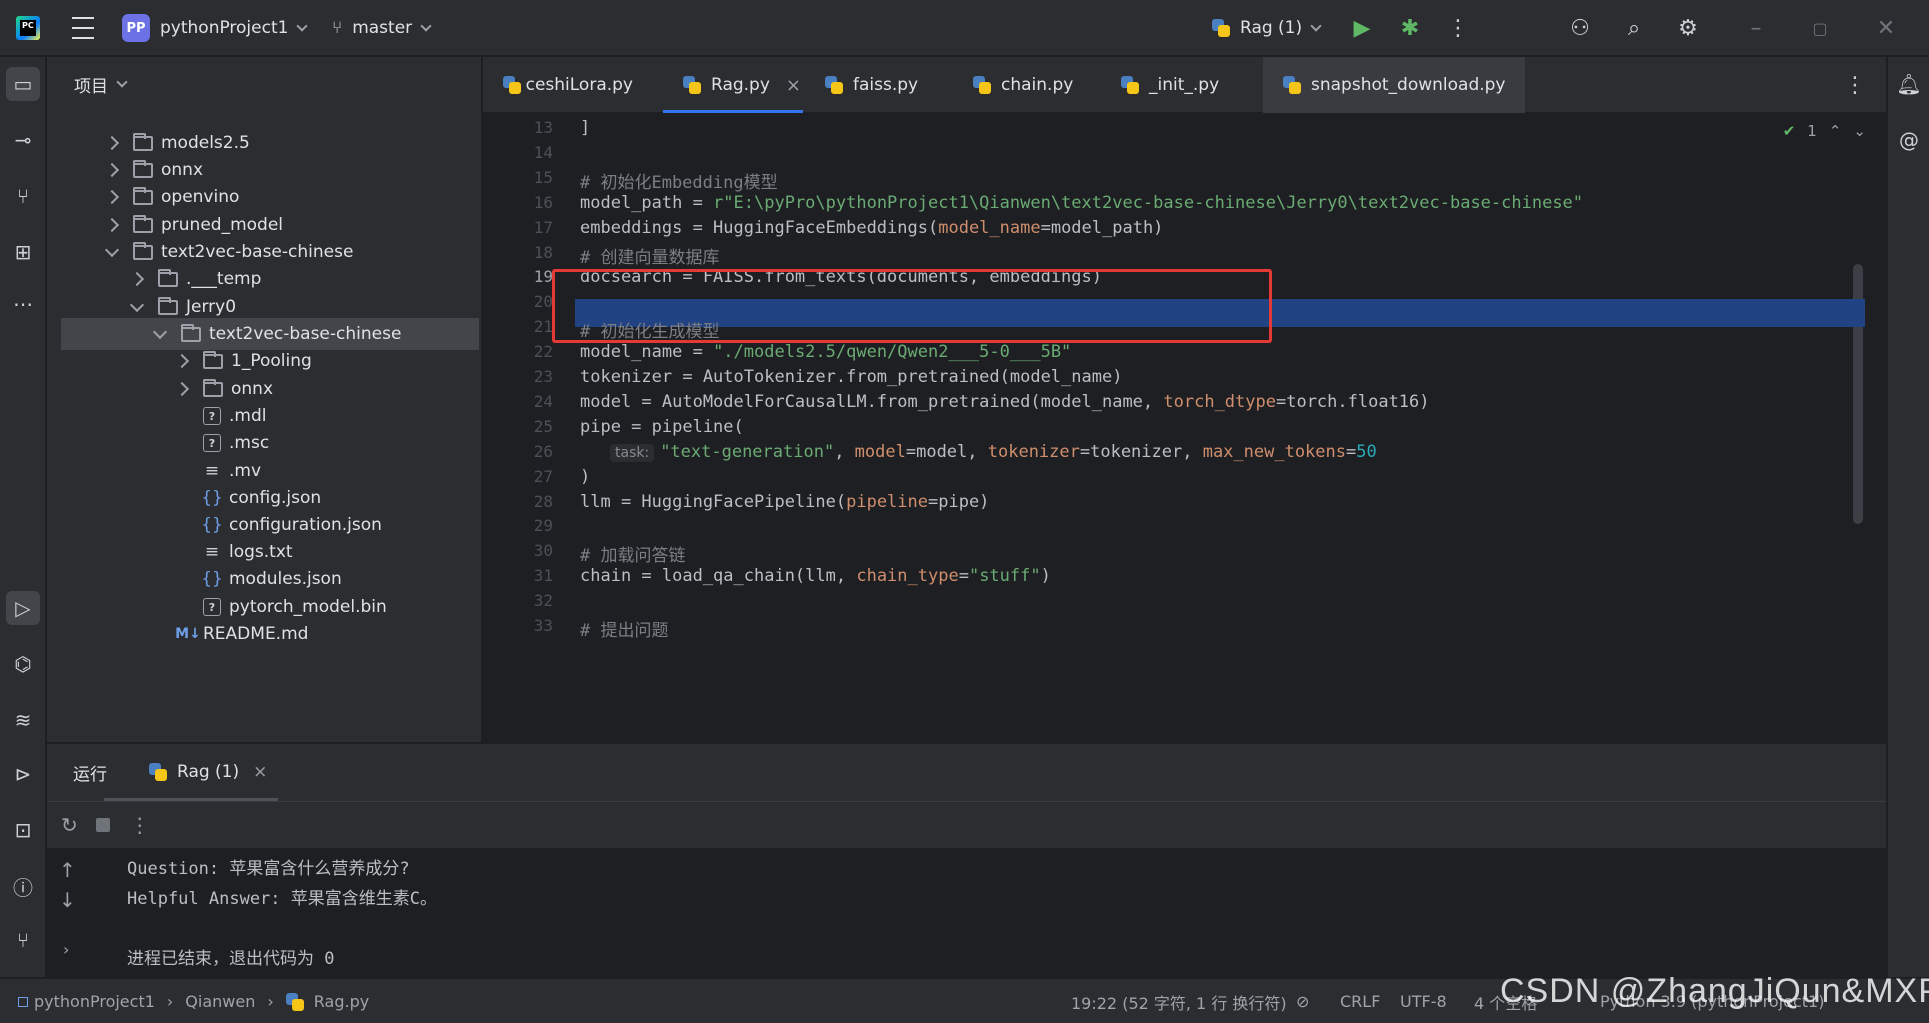 This screenshot has width=1929, height=1023. What do you see at coordinates (23, 774) in the screenshot?
I see `services-icon: ⊳` at bounding box center [23, 774].